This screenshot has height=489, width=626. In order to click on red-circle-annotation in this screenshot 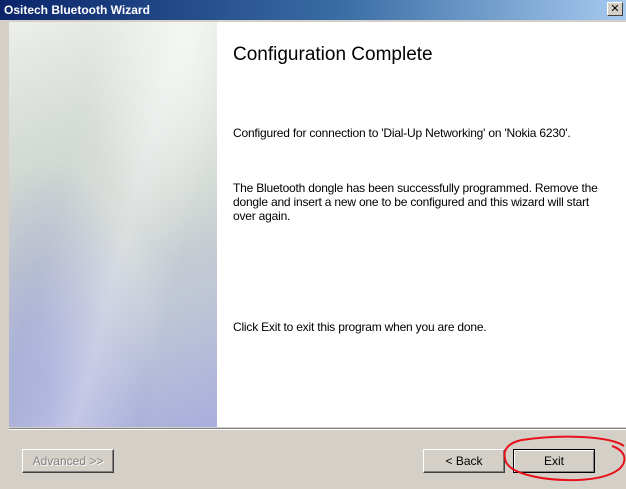, I will do `click(564, 458)`.